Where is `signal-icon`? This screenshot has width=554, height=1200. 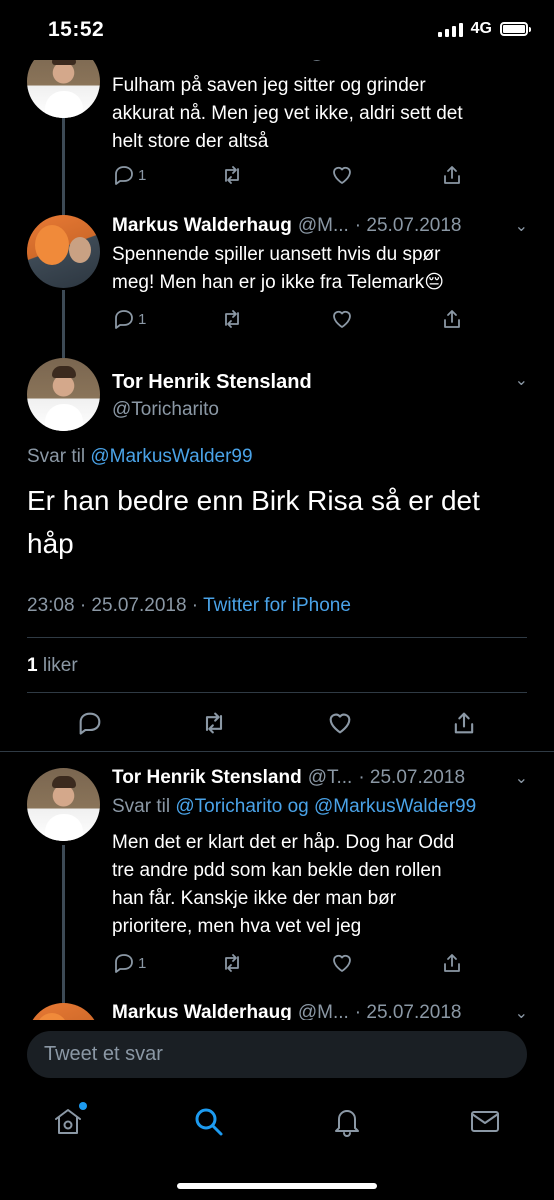 signal-icon is located at coordinates (450, 29).